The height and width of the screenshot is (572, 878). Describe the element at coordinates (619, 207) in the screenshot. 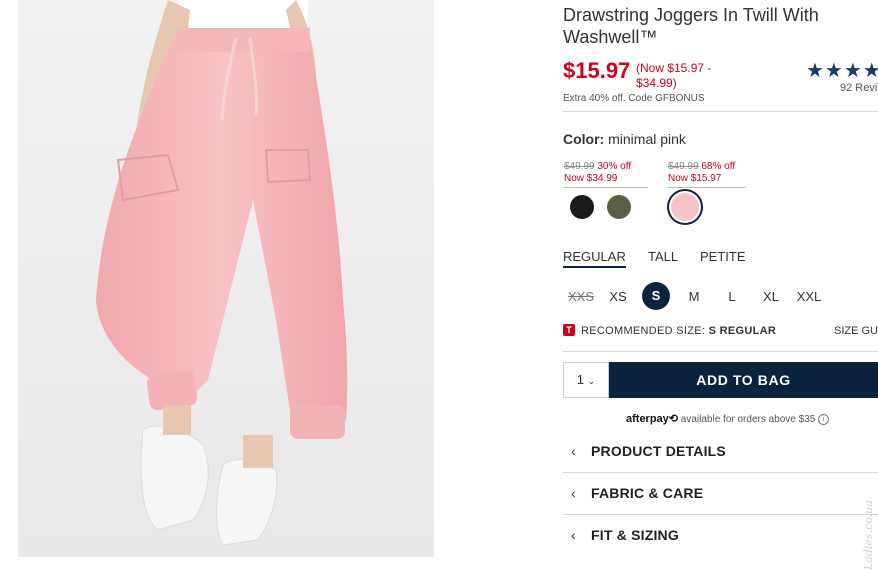

I see `swatch-olive` at that location.